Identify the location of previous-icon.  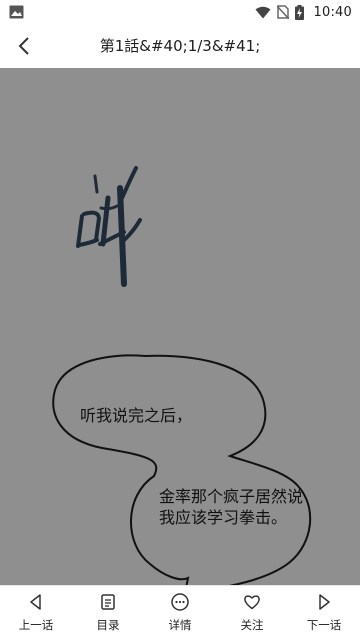
(35, 602).